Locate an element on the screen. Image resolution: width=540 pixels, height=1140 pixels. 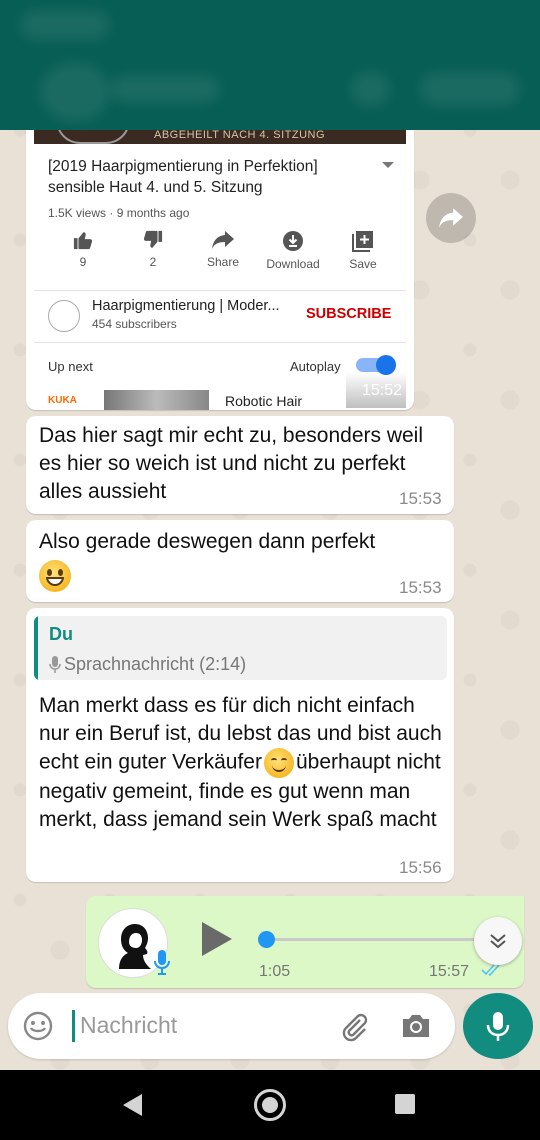
message-input-bar: Nachricht is located at coordinates (231, 1026).